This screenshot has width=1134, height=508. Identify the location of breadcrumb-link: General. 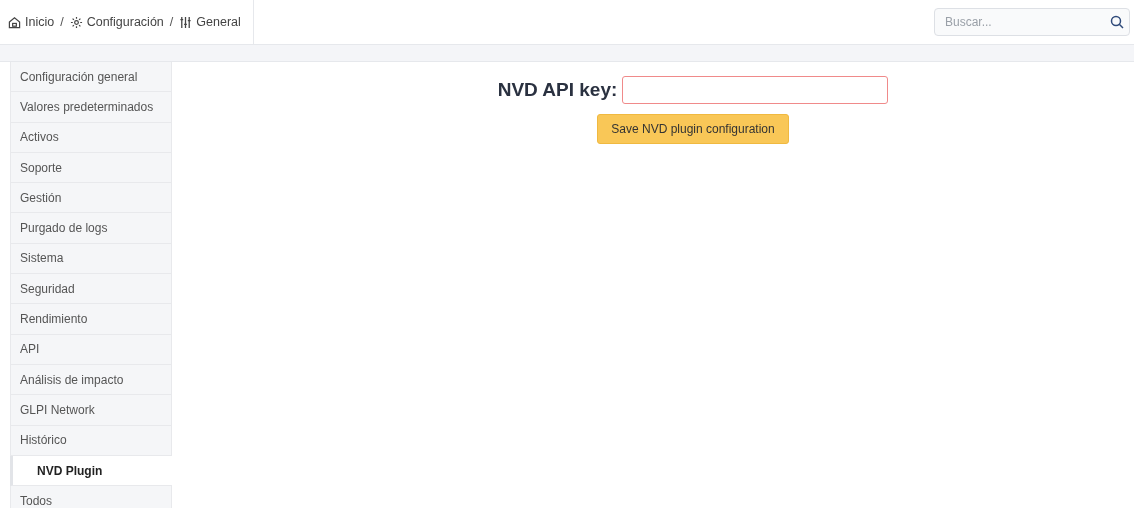
(210, 22).